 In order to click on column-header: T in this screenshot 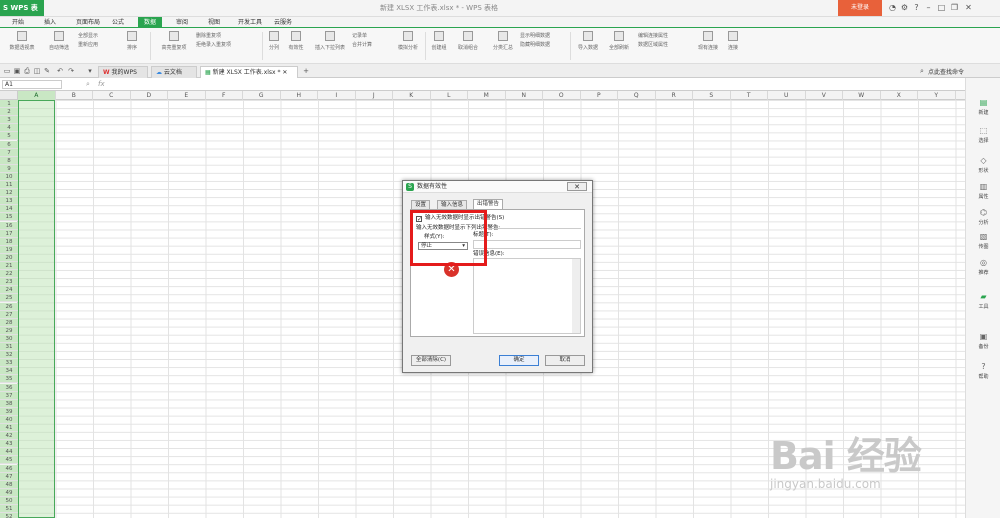, I will do `click(749, 95)`.